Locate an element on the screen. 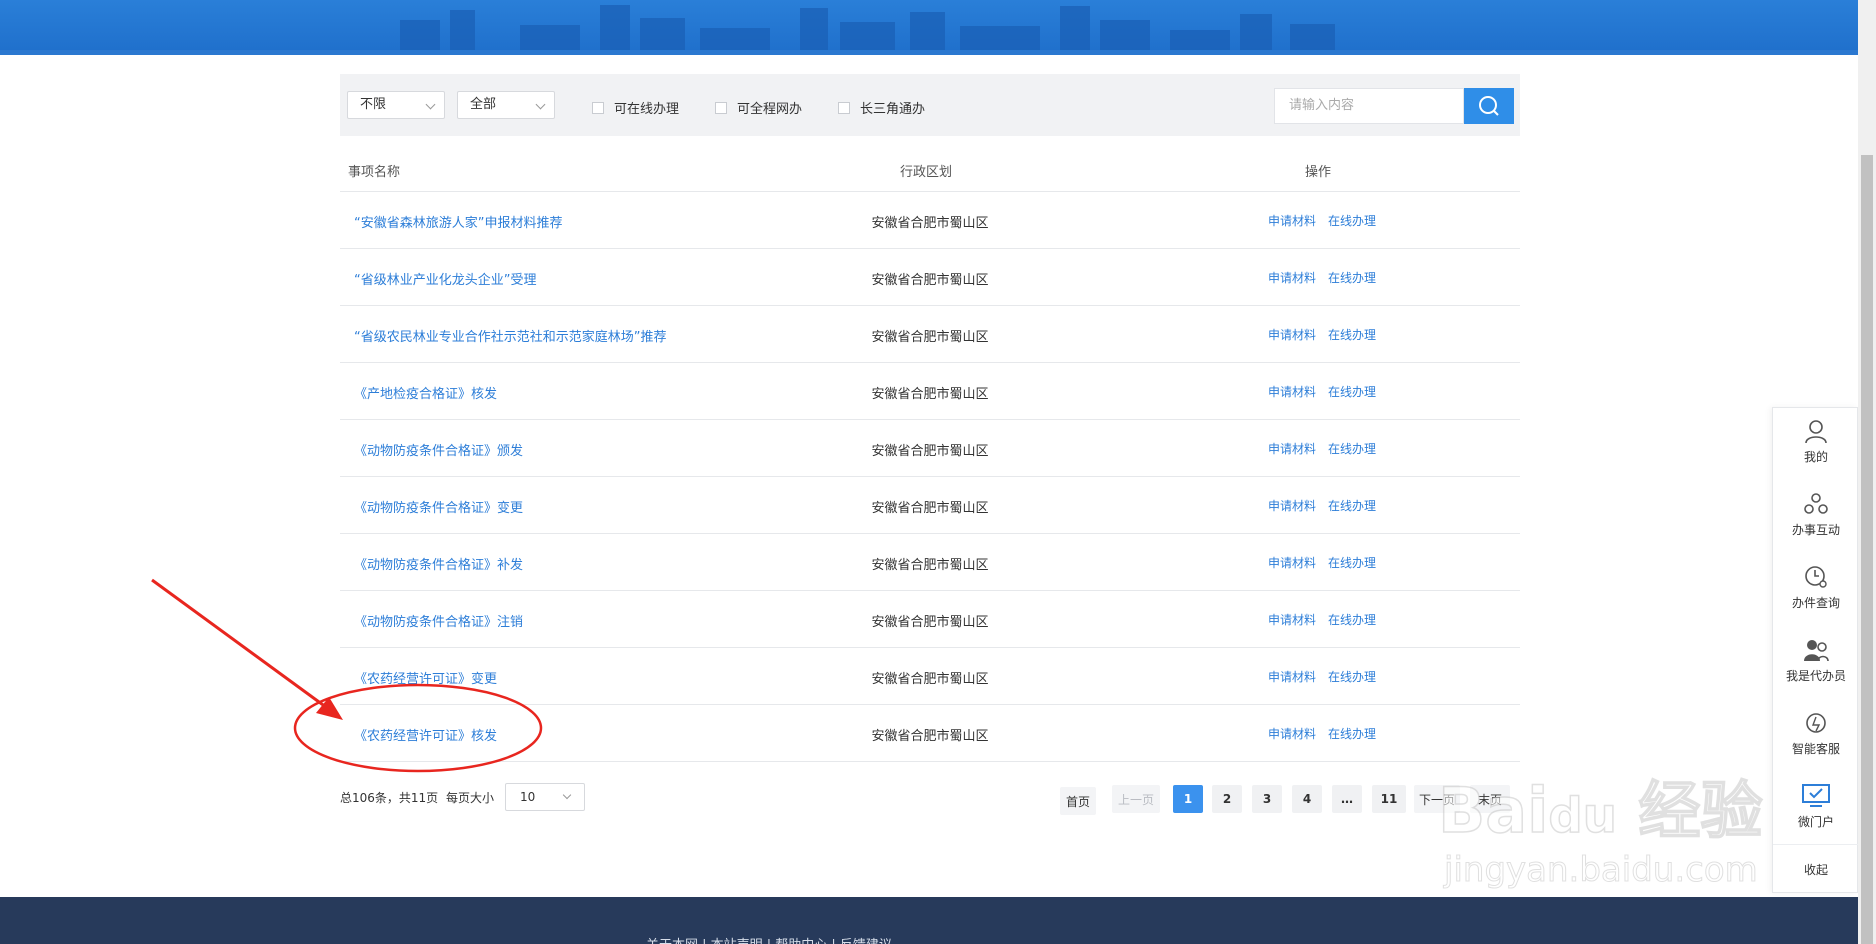 This screenshot has width=1876, height=944. search-button is located at coordinates (1489, 106).